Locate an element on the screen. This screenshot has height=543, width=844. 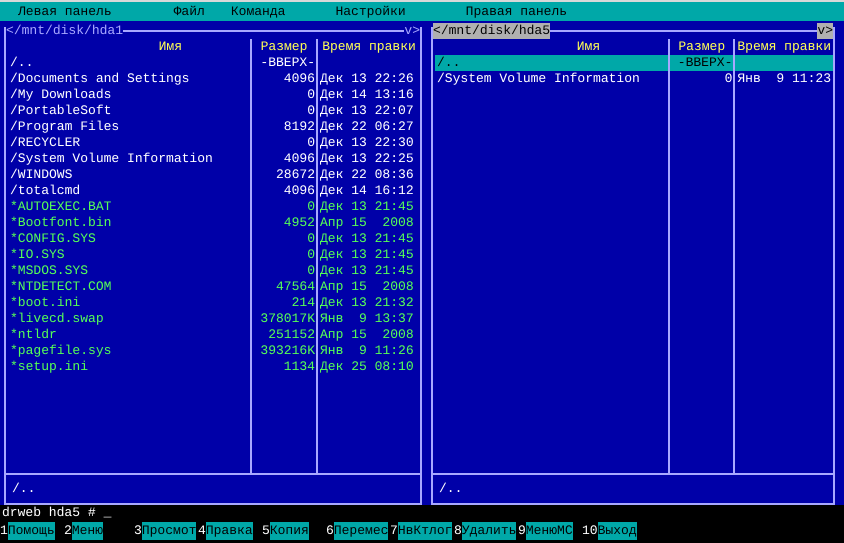
command-prompt: drweb hda5 # is located at coordinates (49, 512).